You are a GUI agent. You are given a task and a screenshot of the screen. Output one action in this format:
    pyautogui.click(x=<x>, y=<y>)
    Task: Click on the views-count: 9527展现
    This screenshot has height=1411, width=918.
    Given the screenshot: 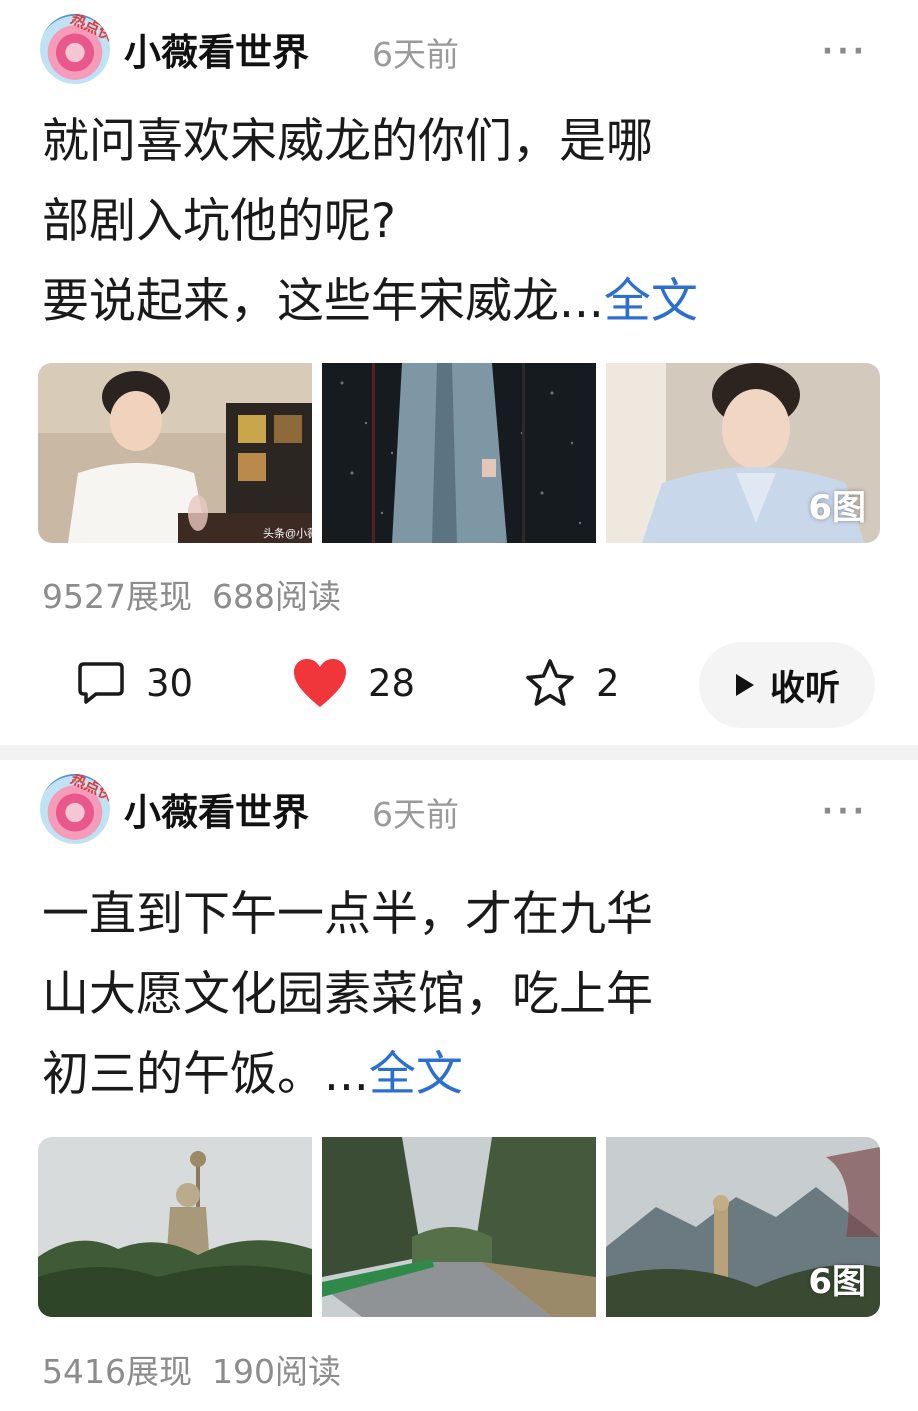 What is the action you would take?
    pyautogui.click(x=117, y=596)
    